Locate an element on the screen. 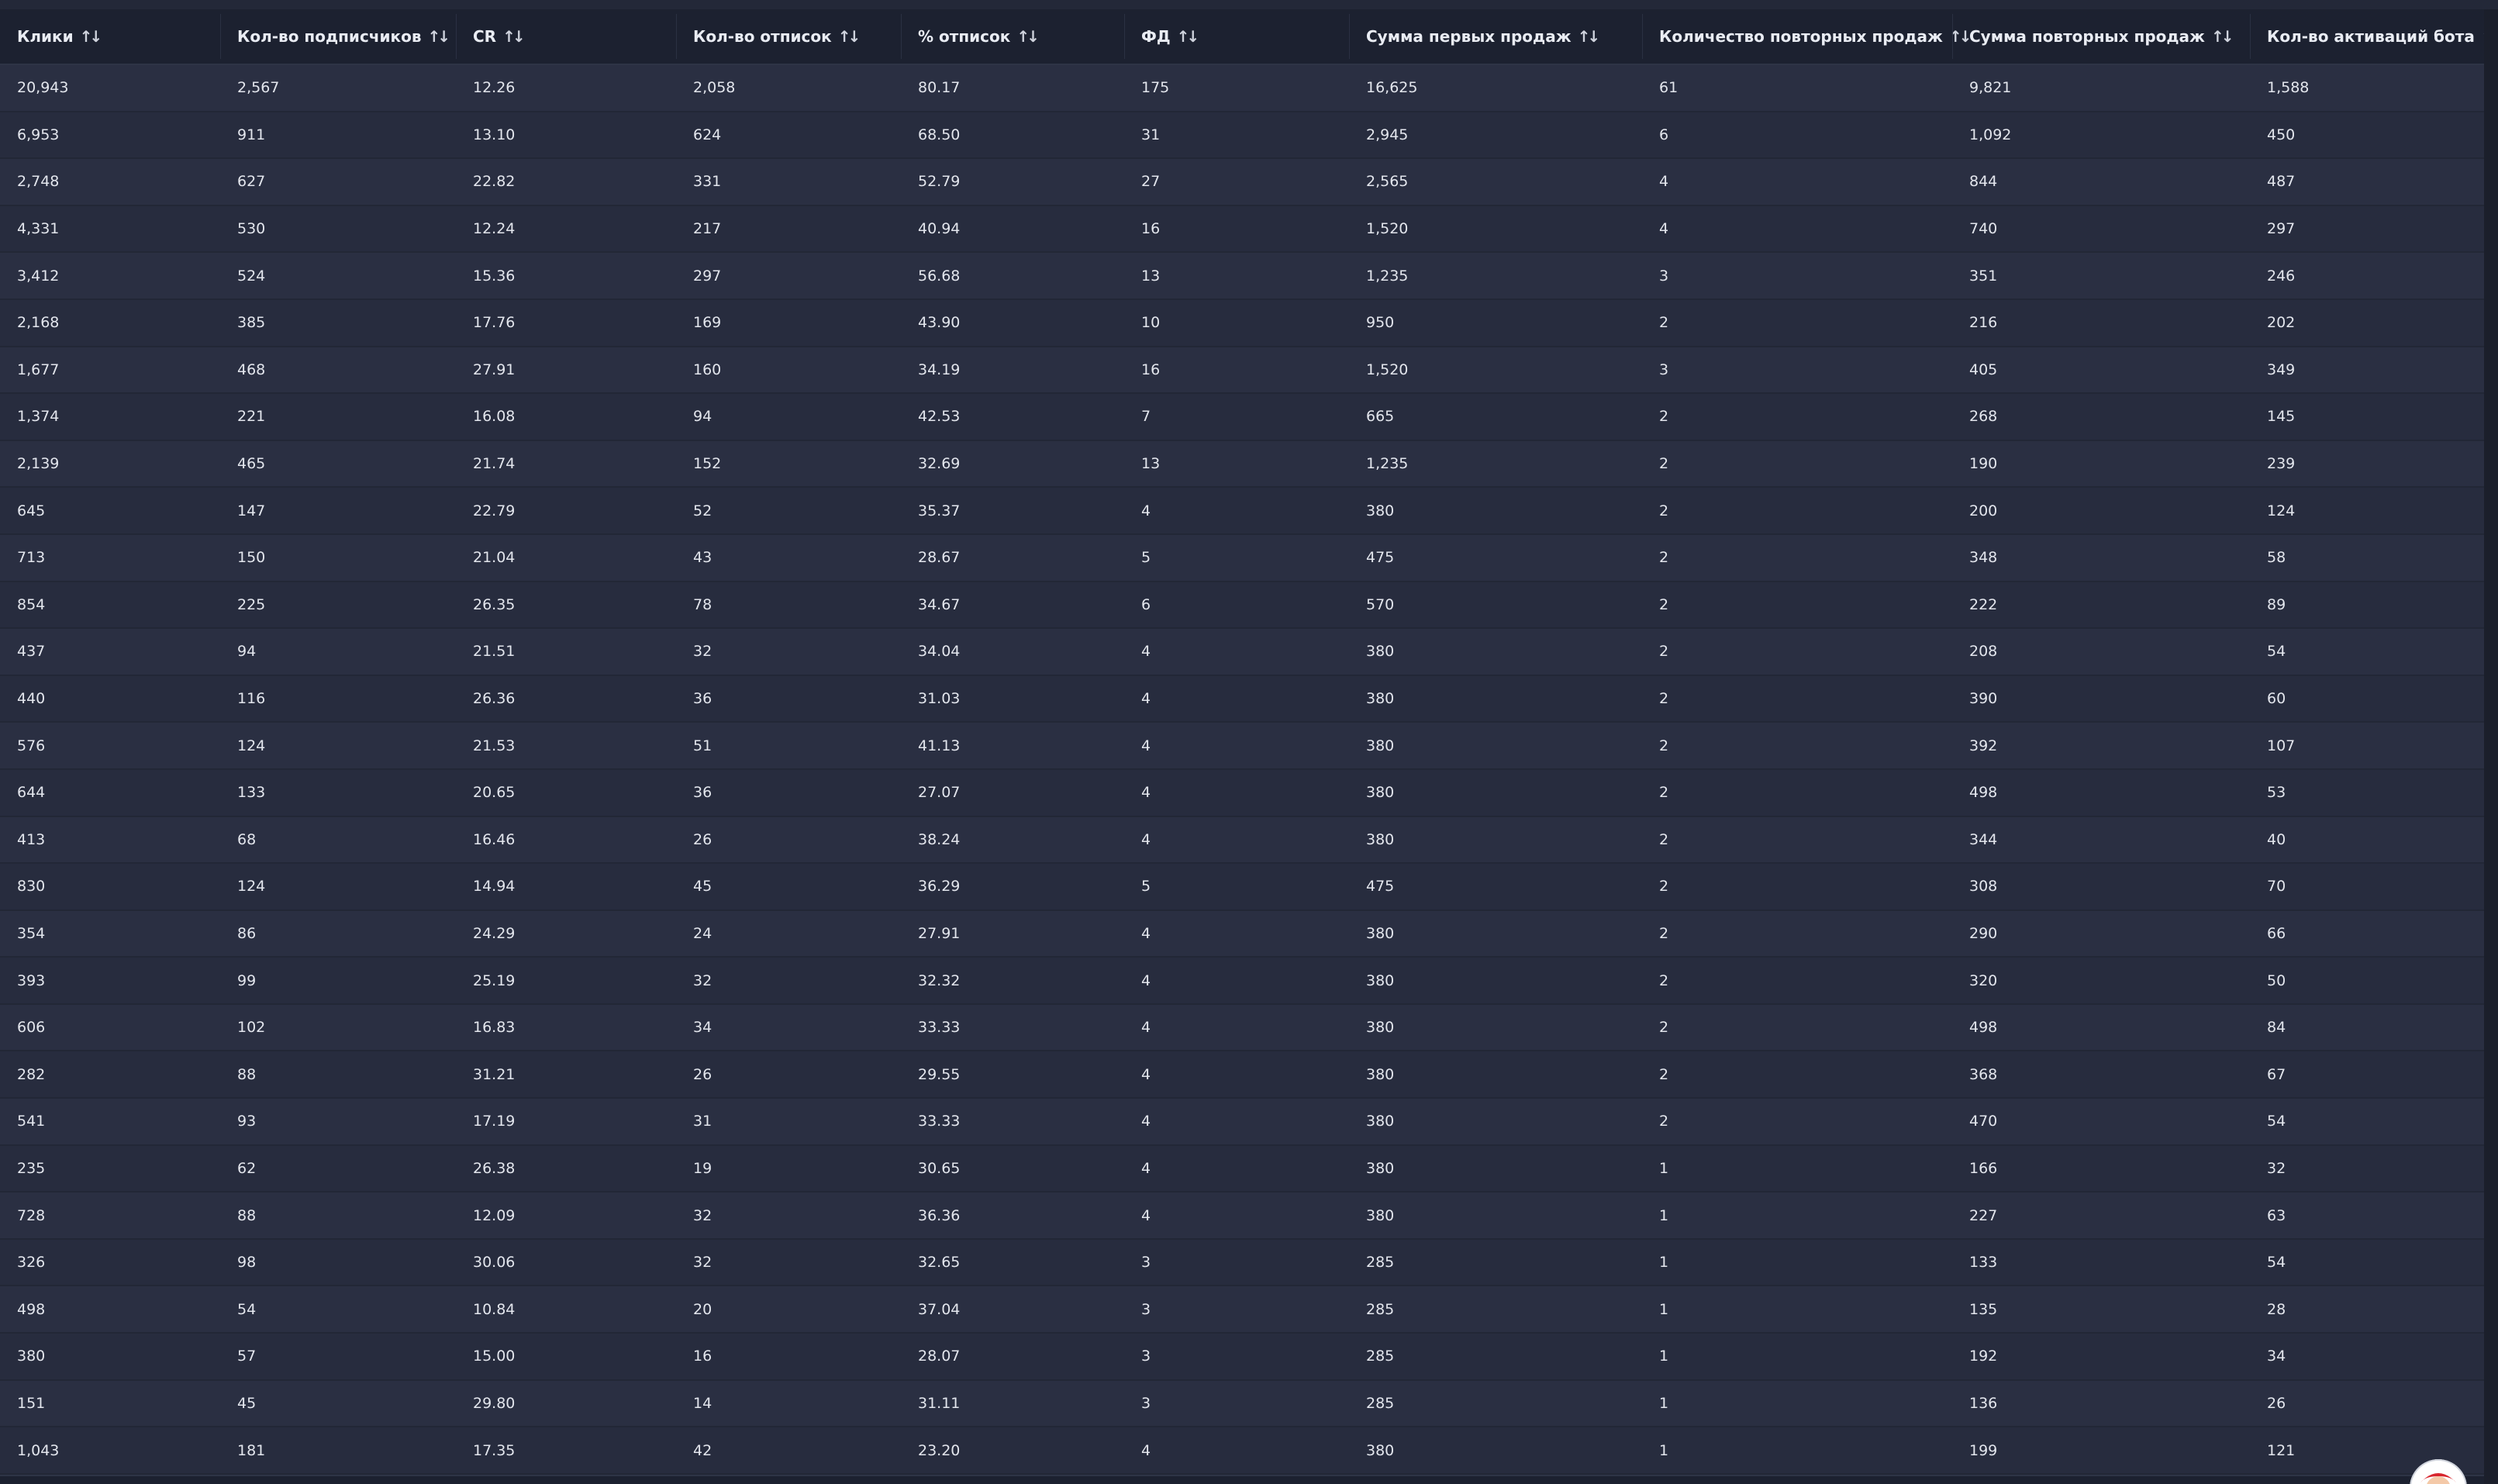 This screenshot has width=2498, height=1484. cell-subscribers: 45 is located at coordinates (247, 1403).